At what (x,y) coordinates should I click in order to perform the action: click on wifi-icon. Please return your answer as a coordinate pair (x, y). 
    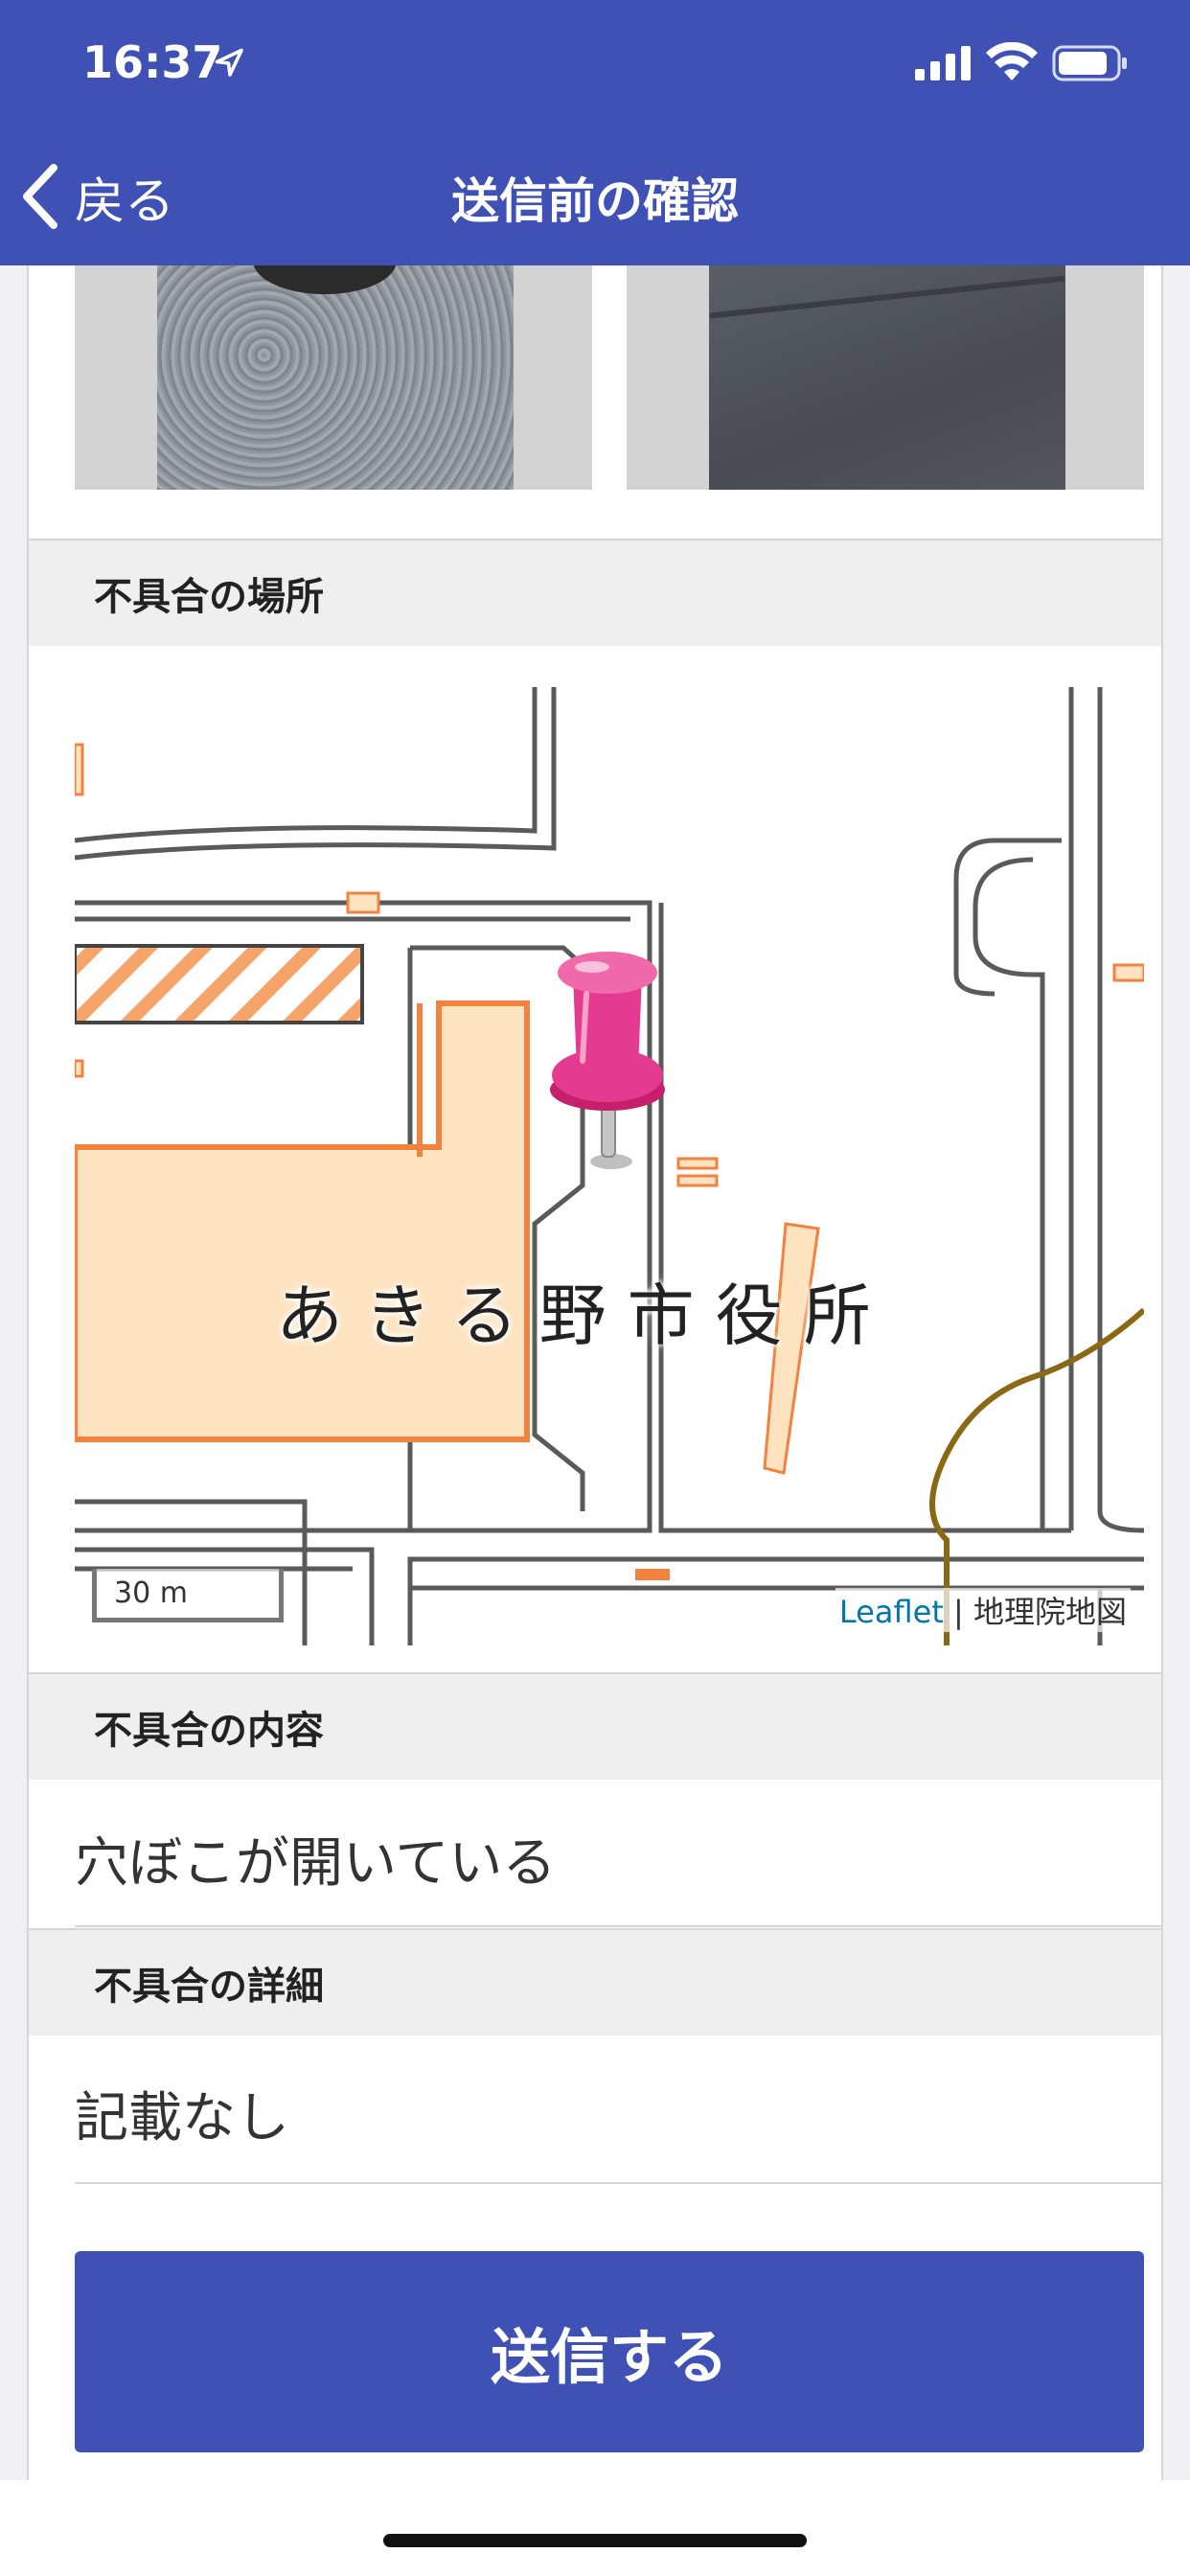
    Looking at the image, I should click on (1012, 61).